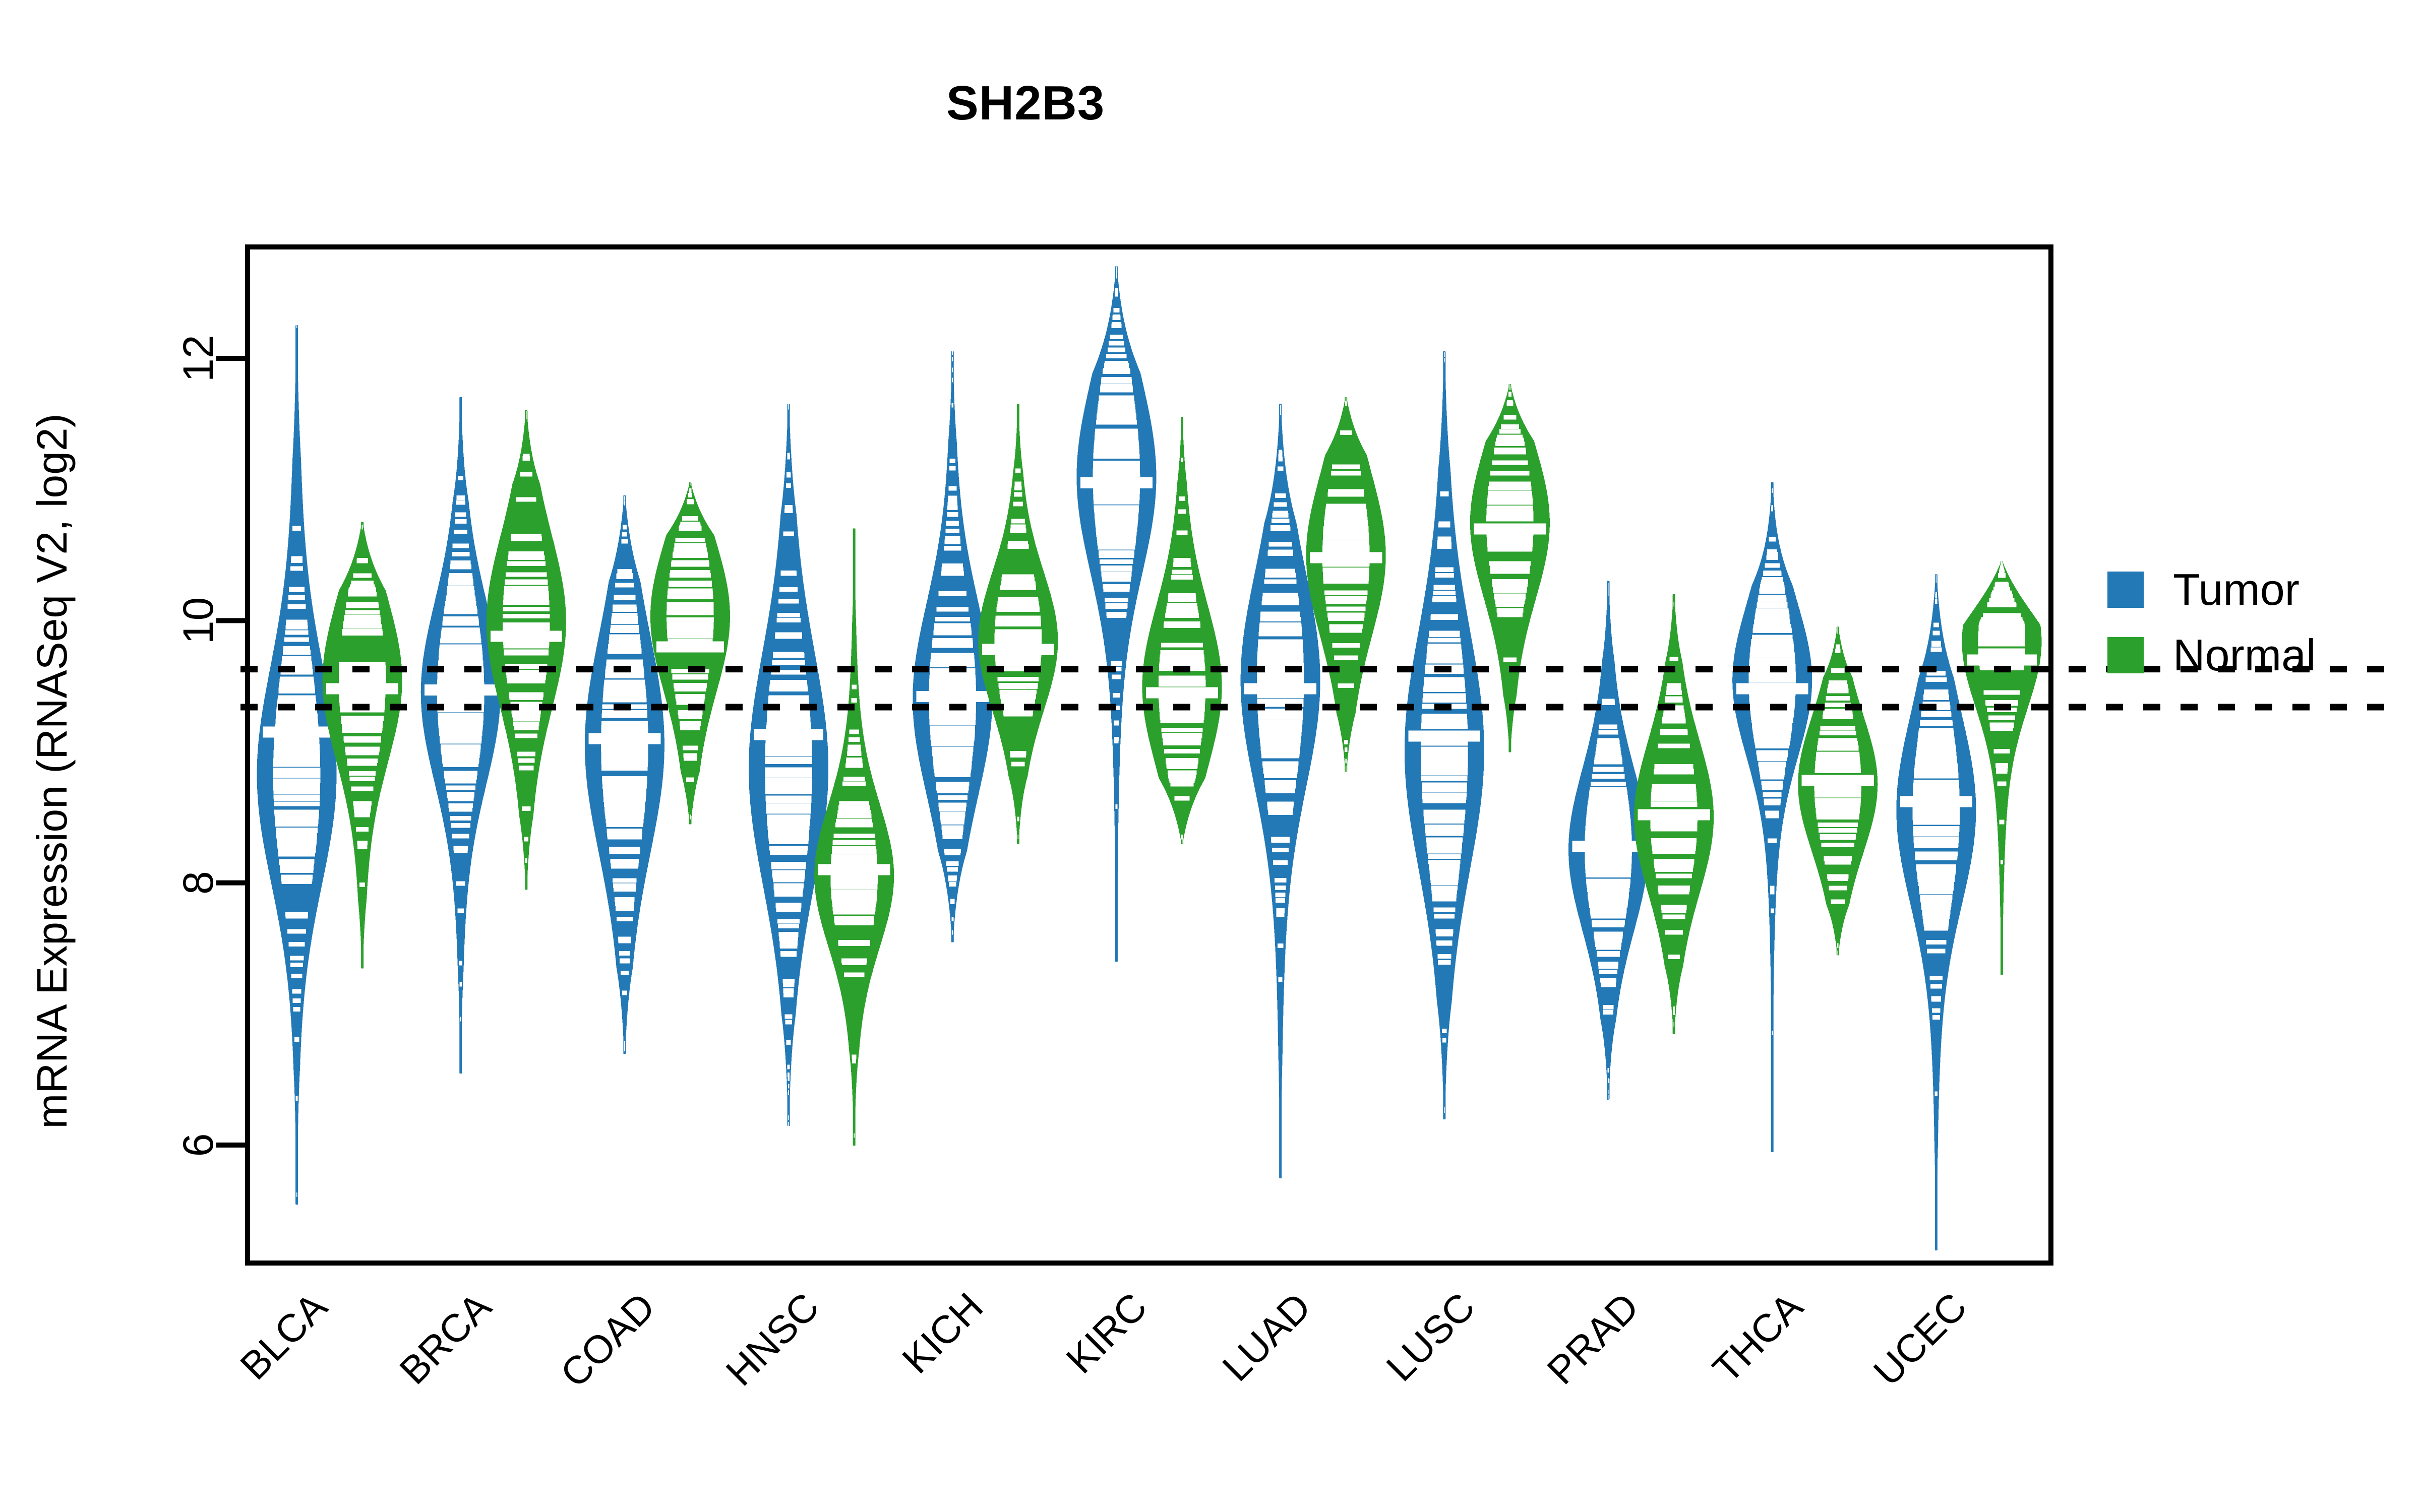 This screenshot has height=1512, width=2420. I want to click on y-tick-label: 6, so click(198, 1145).